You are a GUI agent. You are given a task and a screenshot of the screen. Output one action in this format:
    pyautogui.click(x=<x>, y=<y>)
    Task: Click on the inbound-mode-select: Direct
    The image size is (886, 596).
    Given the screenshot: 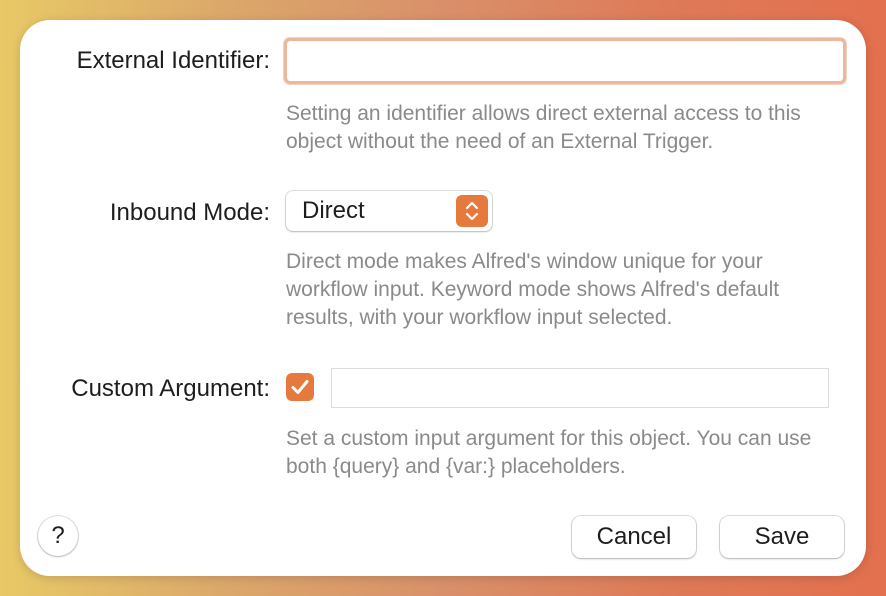 What is the action you would take?
    pyautogui.click(x=389, y=211)
    